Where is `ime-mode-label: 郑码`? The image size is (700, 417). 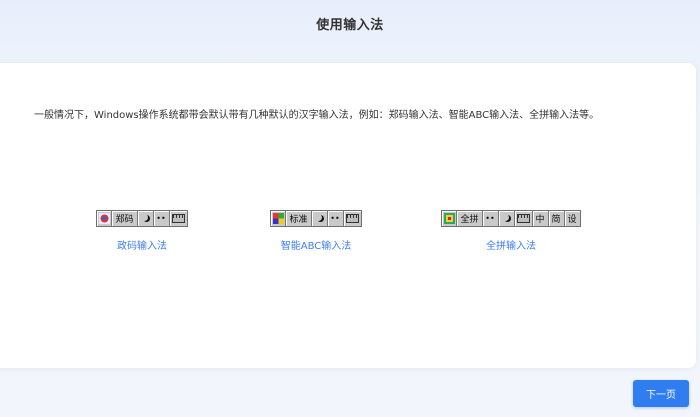
ime-mode-label: 郑码 is located at coordinates (125, 218).